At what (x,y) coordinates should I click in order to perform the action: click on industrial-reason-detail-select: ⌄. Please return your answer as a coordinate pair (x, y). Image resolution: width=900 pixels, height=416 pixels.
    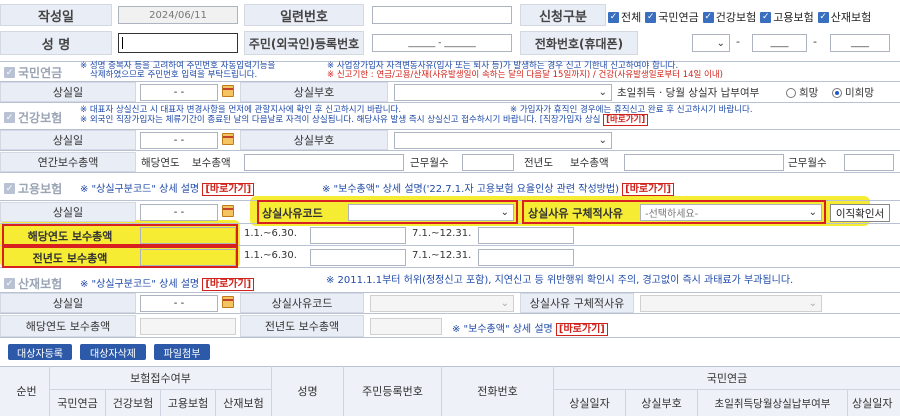
    Looking at the image, I should click on (731, 303).